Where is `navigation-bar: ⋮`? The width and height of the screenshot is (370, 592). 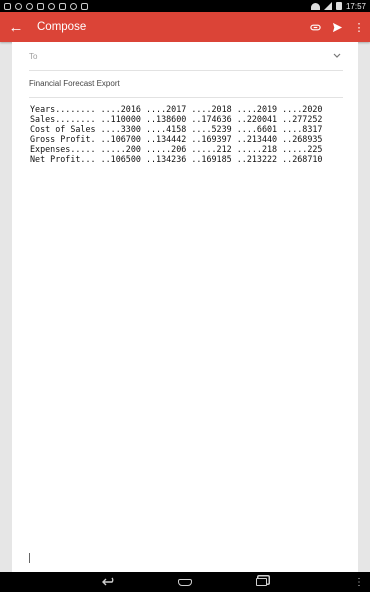 navigation-bar: ⋮ is located at coordinates (185, 582).